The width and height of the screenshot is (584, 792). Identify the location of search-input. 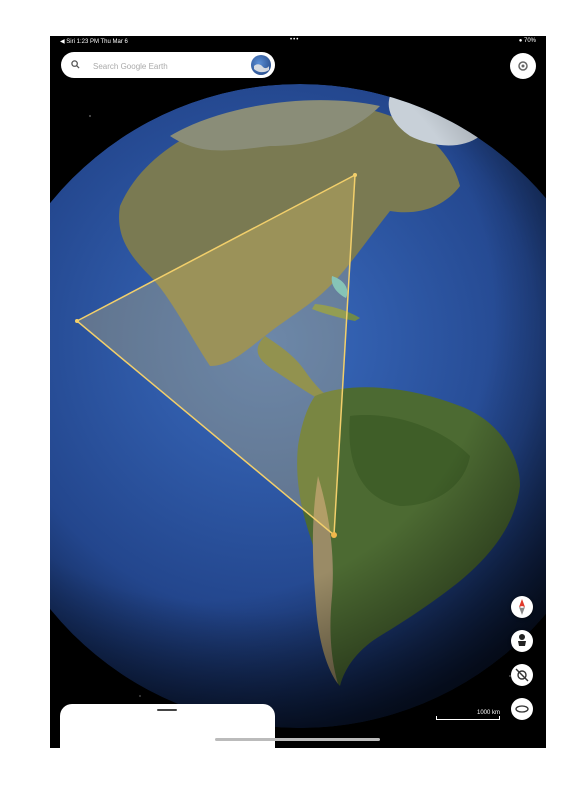
(168, 66).